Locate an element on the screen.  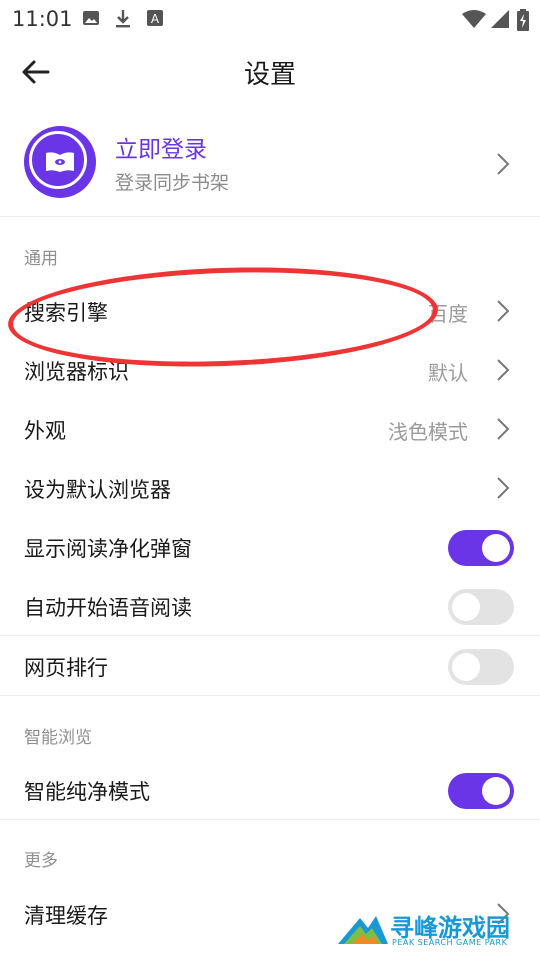
row-appearance: 外观 浅色模式 is located at coordinates (270, 429).